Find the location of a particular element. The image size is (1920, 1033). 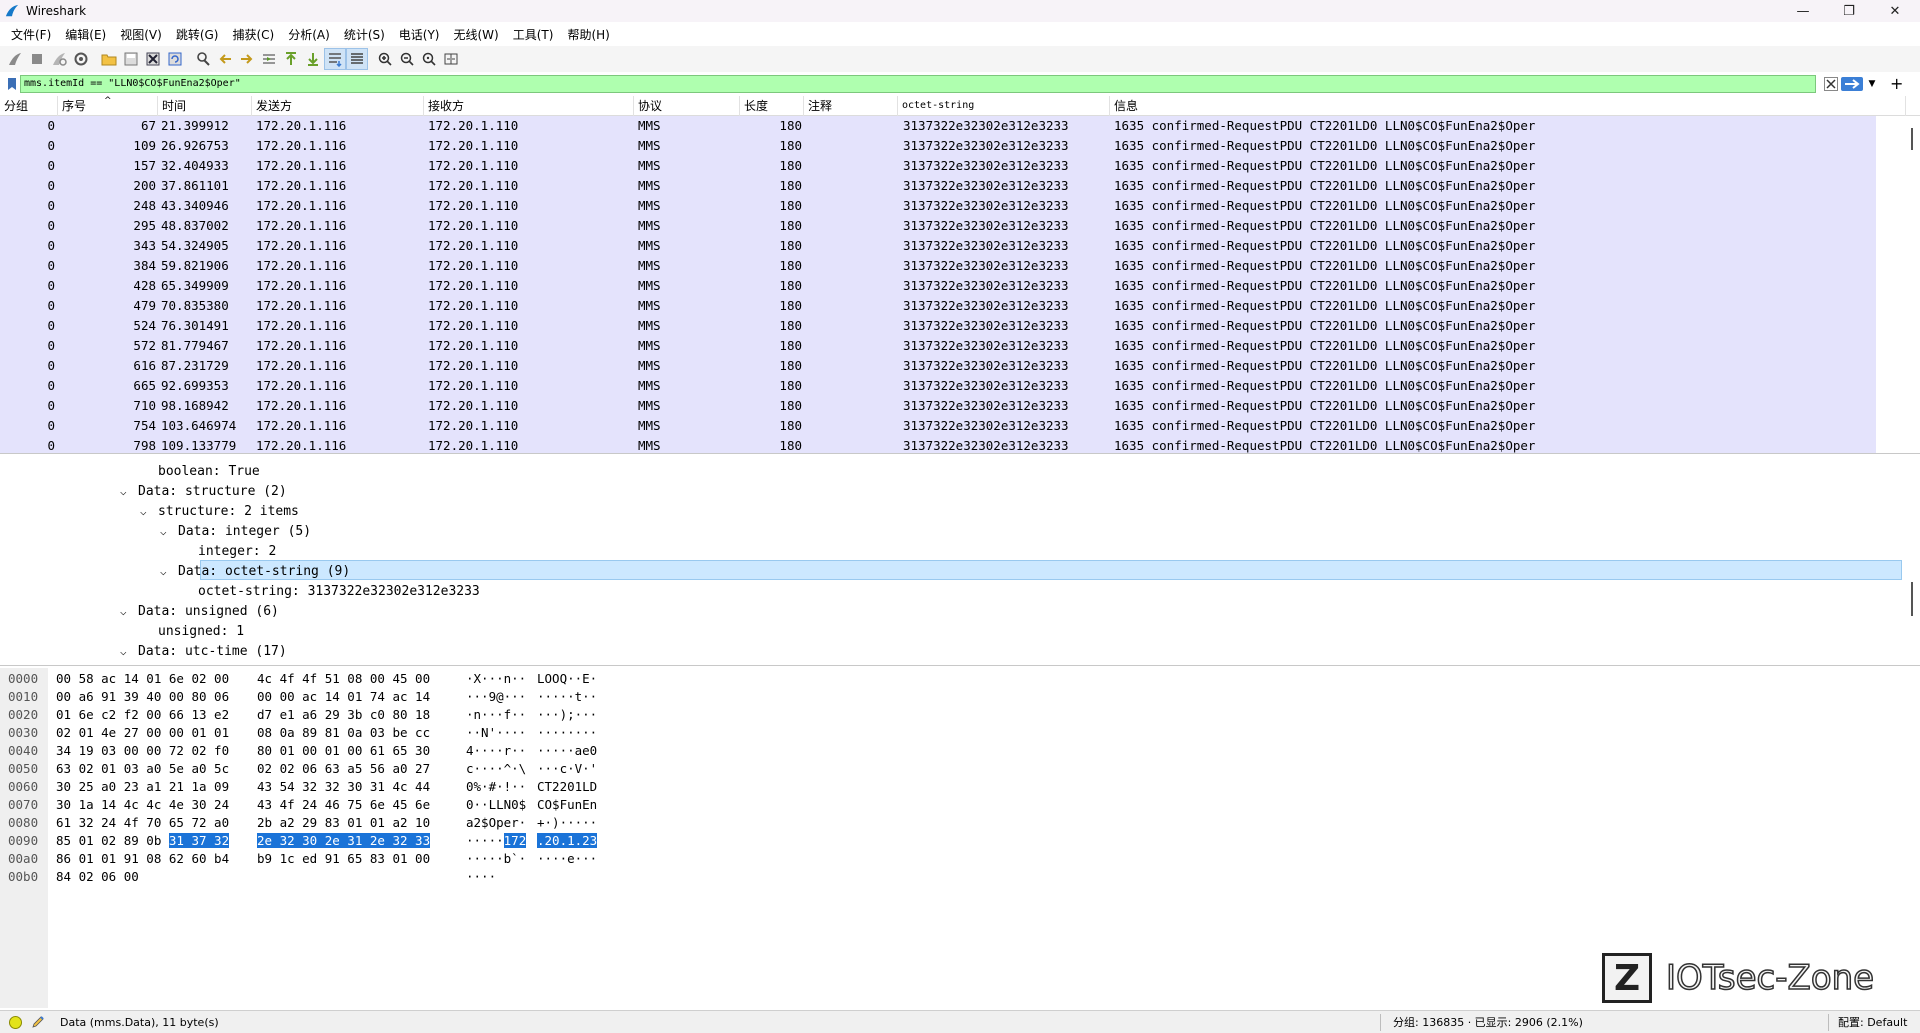

hex-bytes-group-1: 00 a6 91 39 40 00 80 06 is located at coordinates (142, 697).